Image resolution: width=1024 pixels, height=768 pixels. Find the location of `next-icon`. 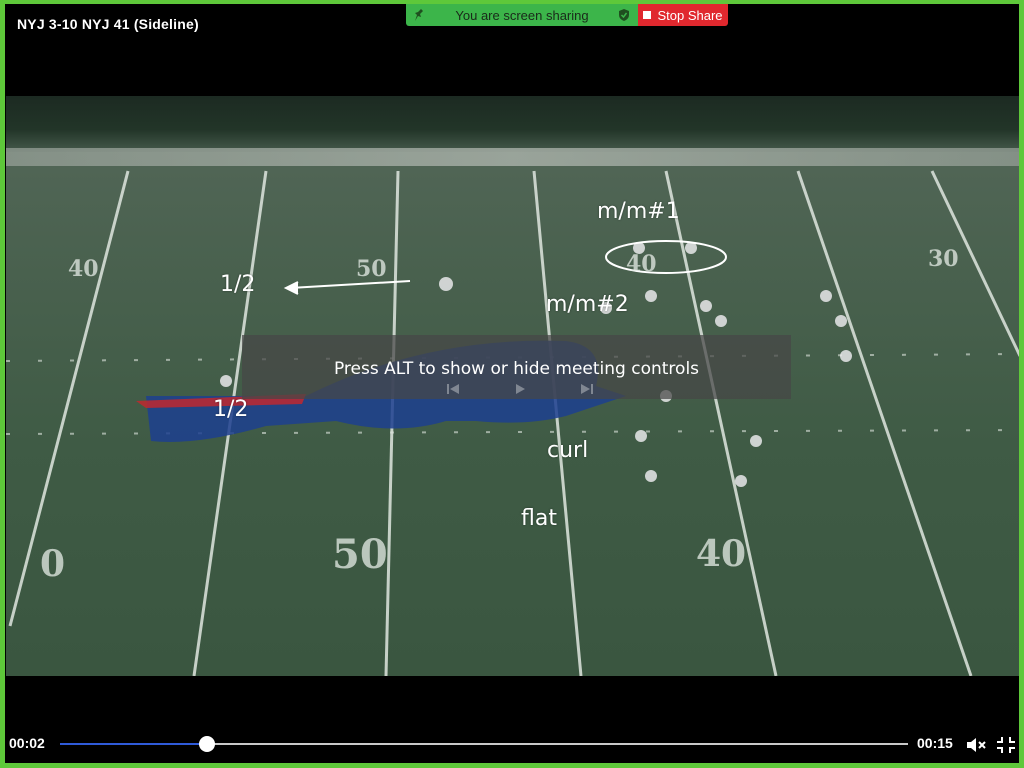

next-icon is located at coordinates (587, 389).